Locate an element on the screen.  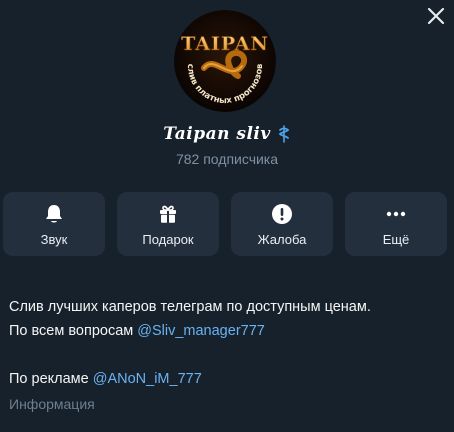
more-icon is located at coordinates (396, 214).